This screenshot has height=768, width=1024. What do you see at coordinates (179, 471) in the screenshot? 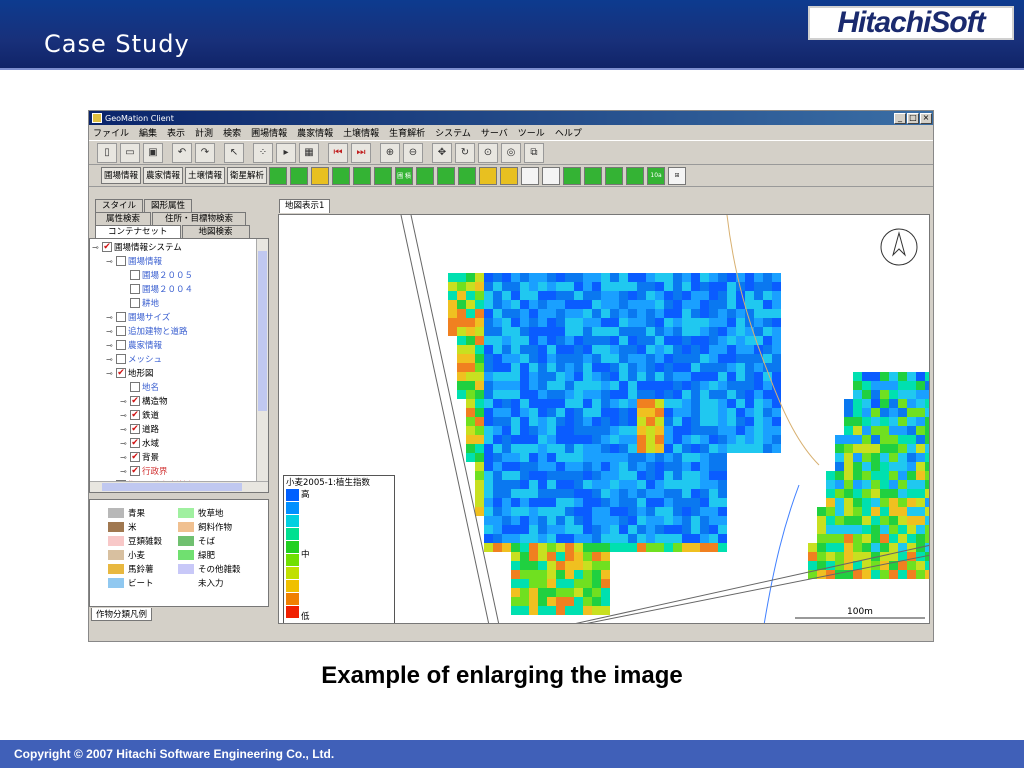
I see `tree-item: ⊸ ✔ 行政界` at bounding box center [179, 471].